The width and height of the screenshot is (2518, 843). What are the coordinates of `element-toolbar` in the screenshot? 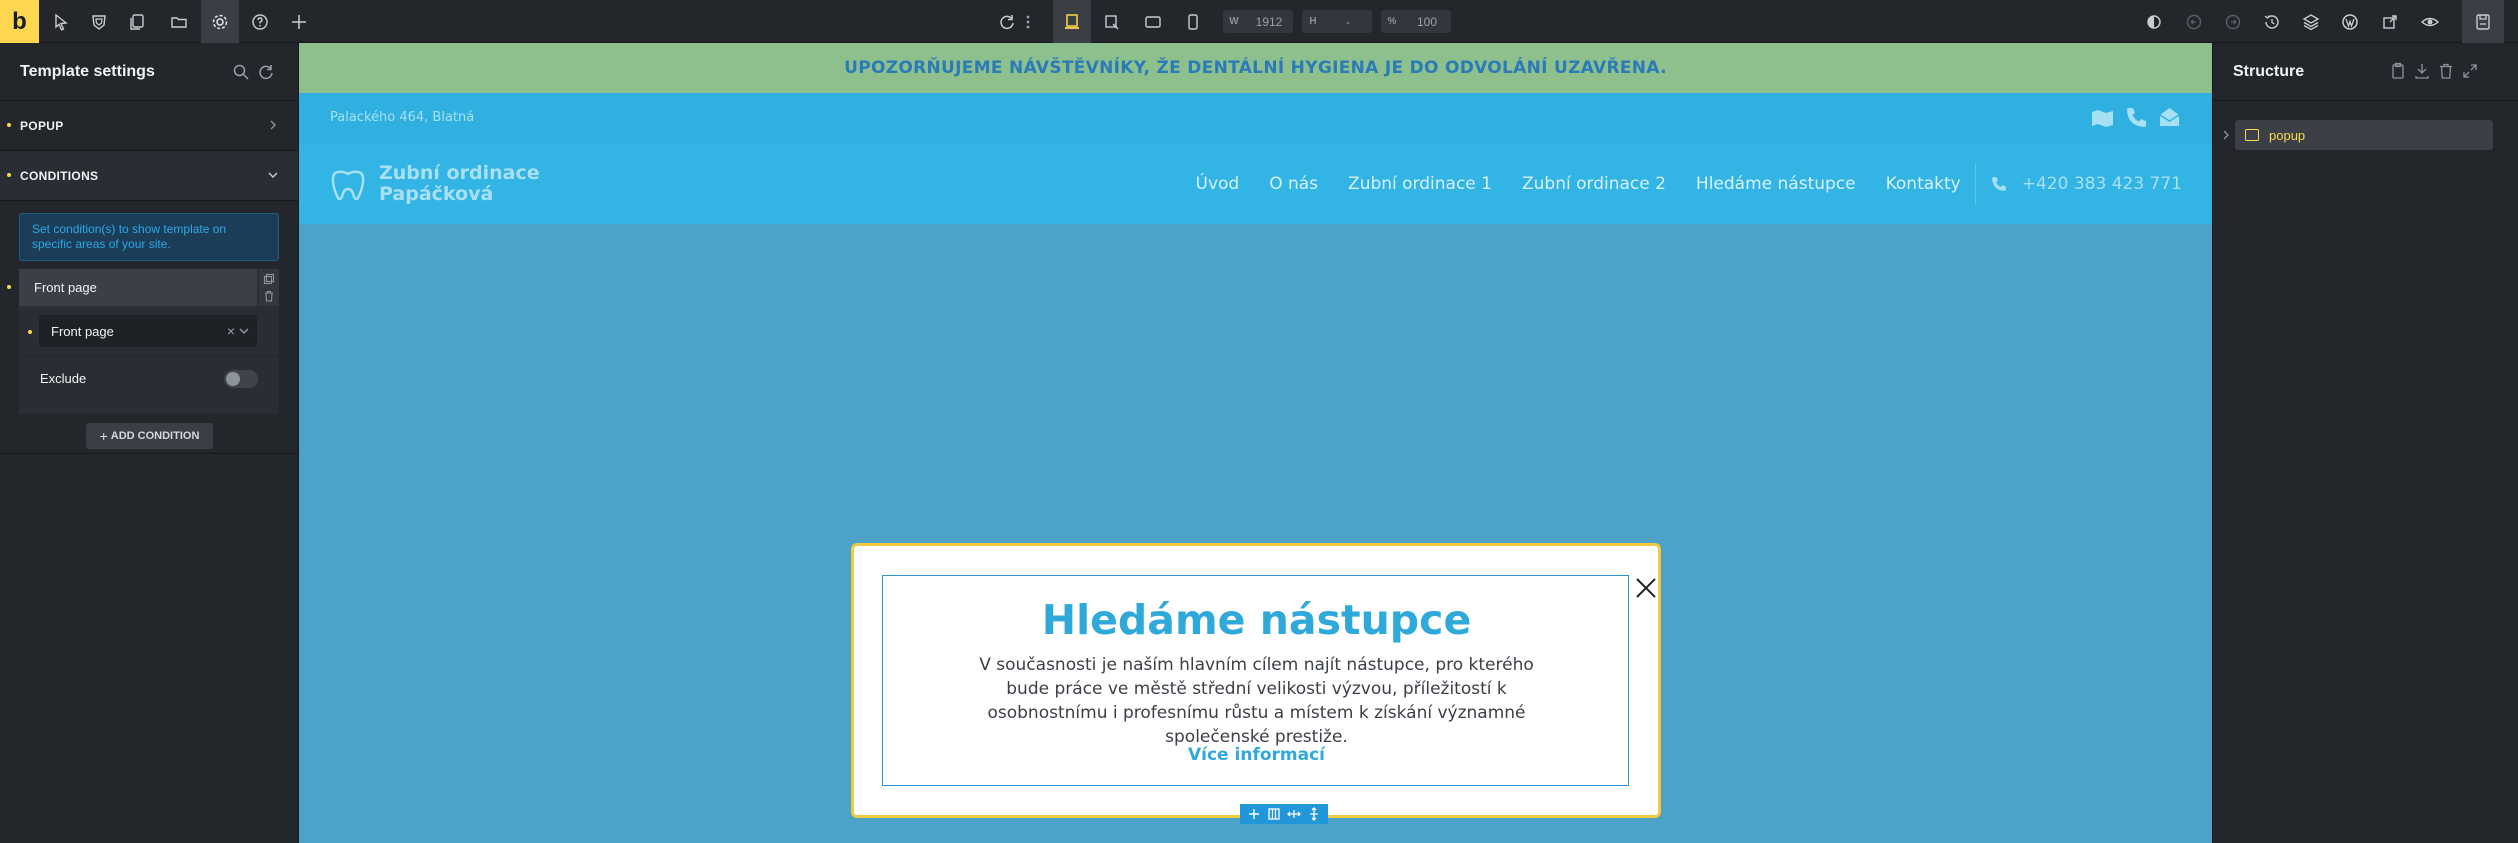 It's located at (1284, 814).